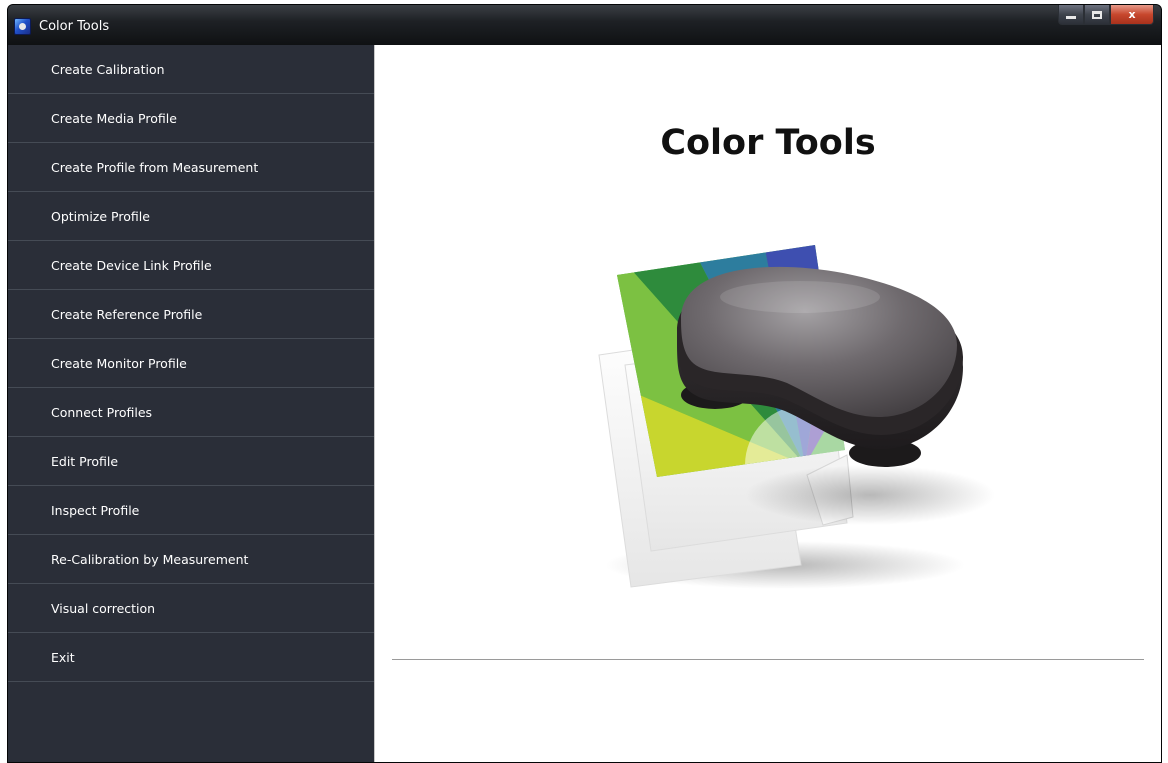 Image resolution: width=1168 pixels, height=763 pixels. What do you see at coordinates (191, 608) in the screenshot?
I see `menu-item-visual-correction: Visual correction` at bounding box center [191, 608].